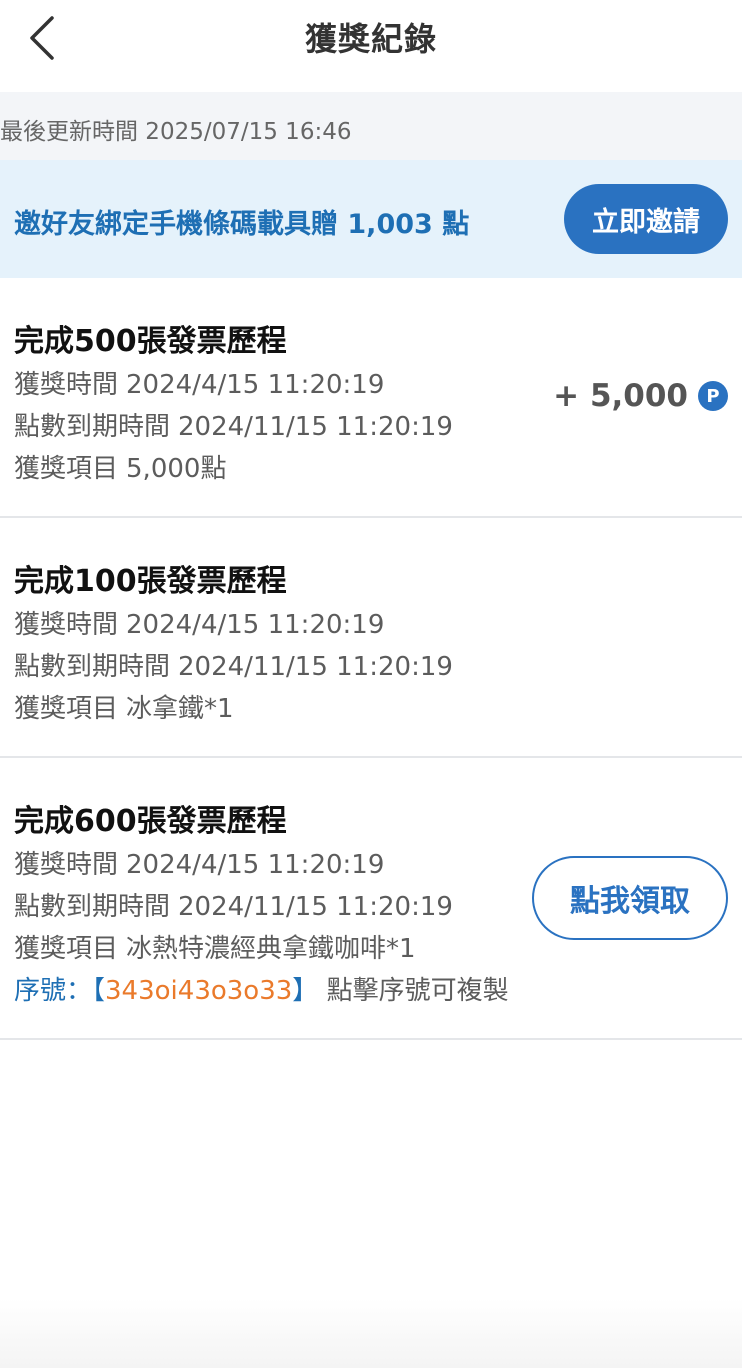 The height and width of the screenshot is (1368, 742). I want to click on serial-row: 序號：【343oi43o3o33】 點擊序號可複製, so click(261, 988).